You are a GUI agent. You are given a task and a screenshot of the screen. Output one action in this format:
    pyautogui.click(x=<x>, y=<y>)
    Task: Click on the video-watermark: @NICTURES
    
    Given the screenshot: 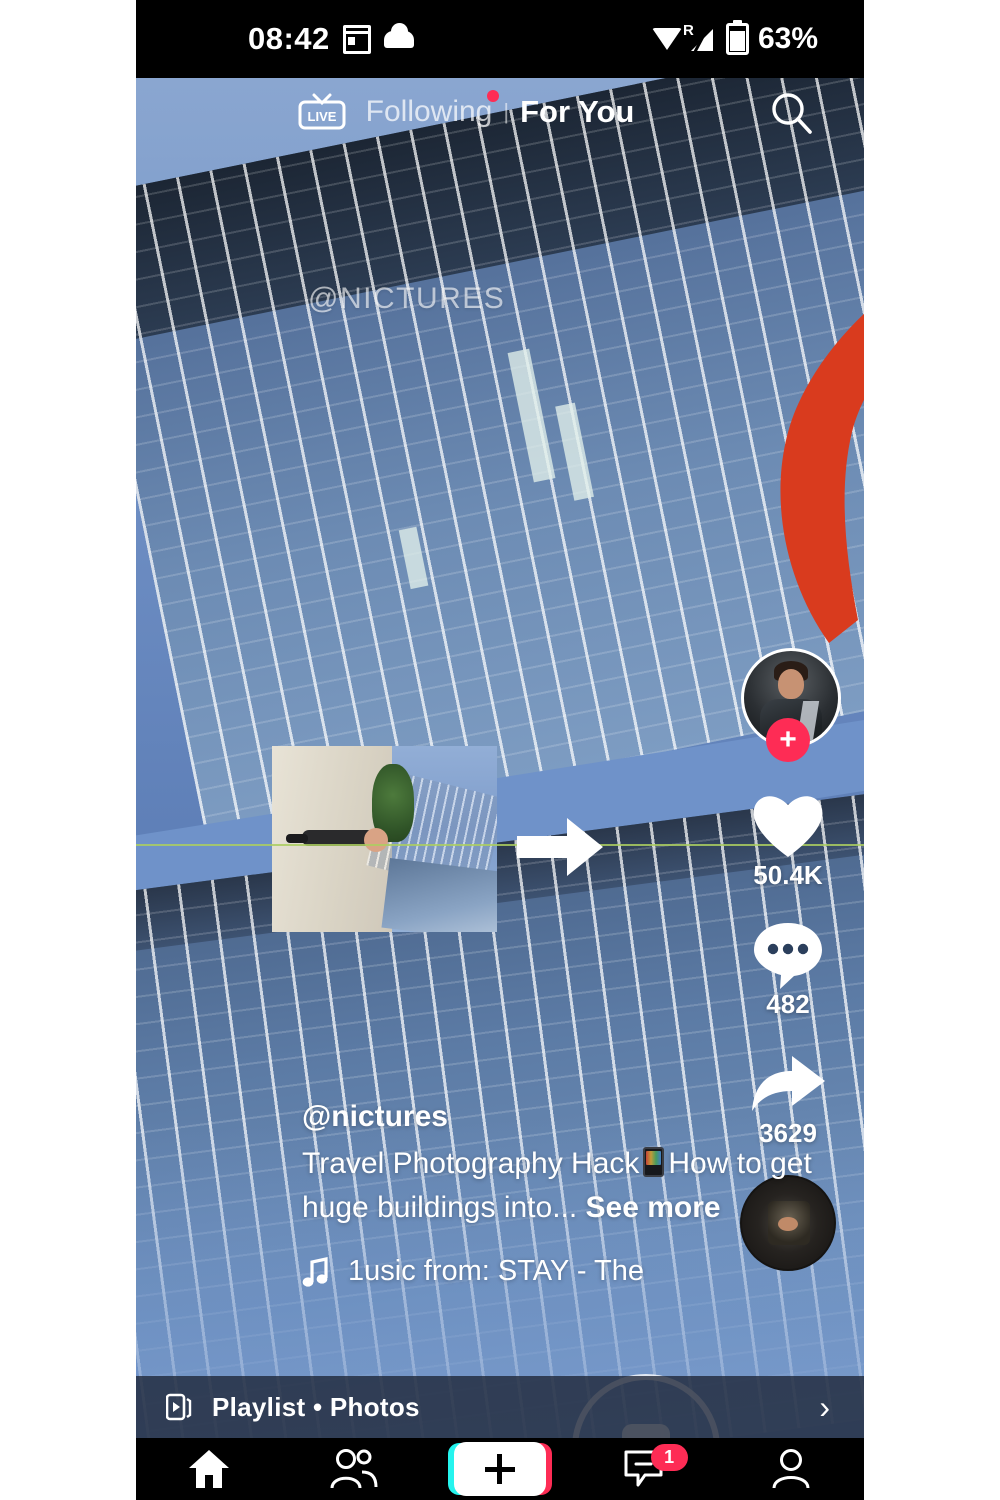 What is the action you would take?
    pyautogui.click(x=407, y=298)
    